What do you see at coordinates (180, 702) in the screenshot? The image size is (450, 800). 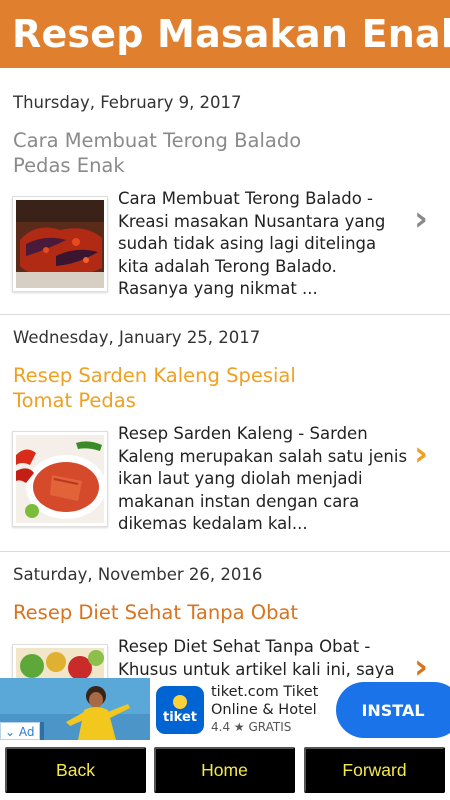 I see `logo-dot` at bounding box center [180, 702].